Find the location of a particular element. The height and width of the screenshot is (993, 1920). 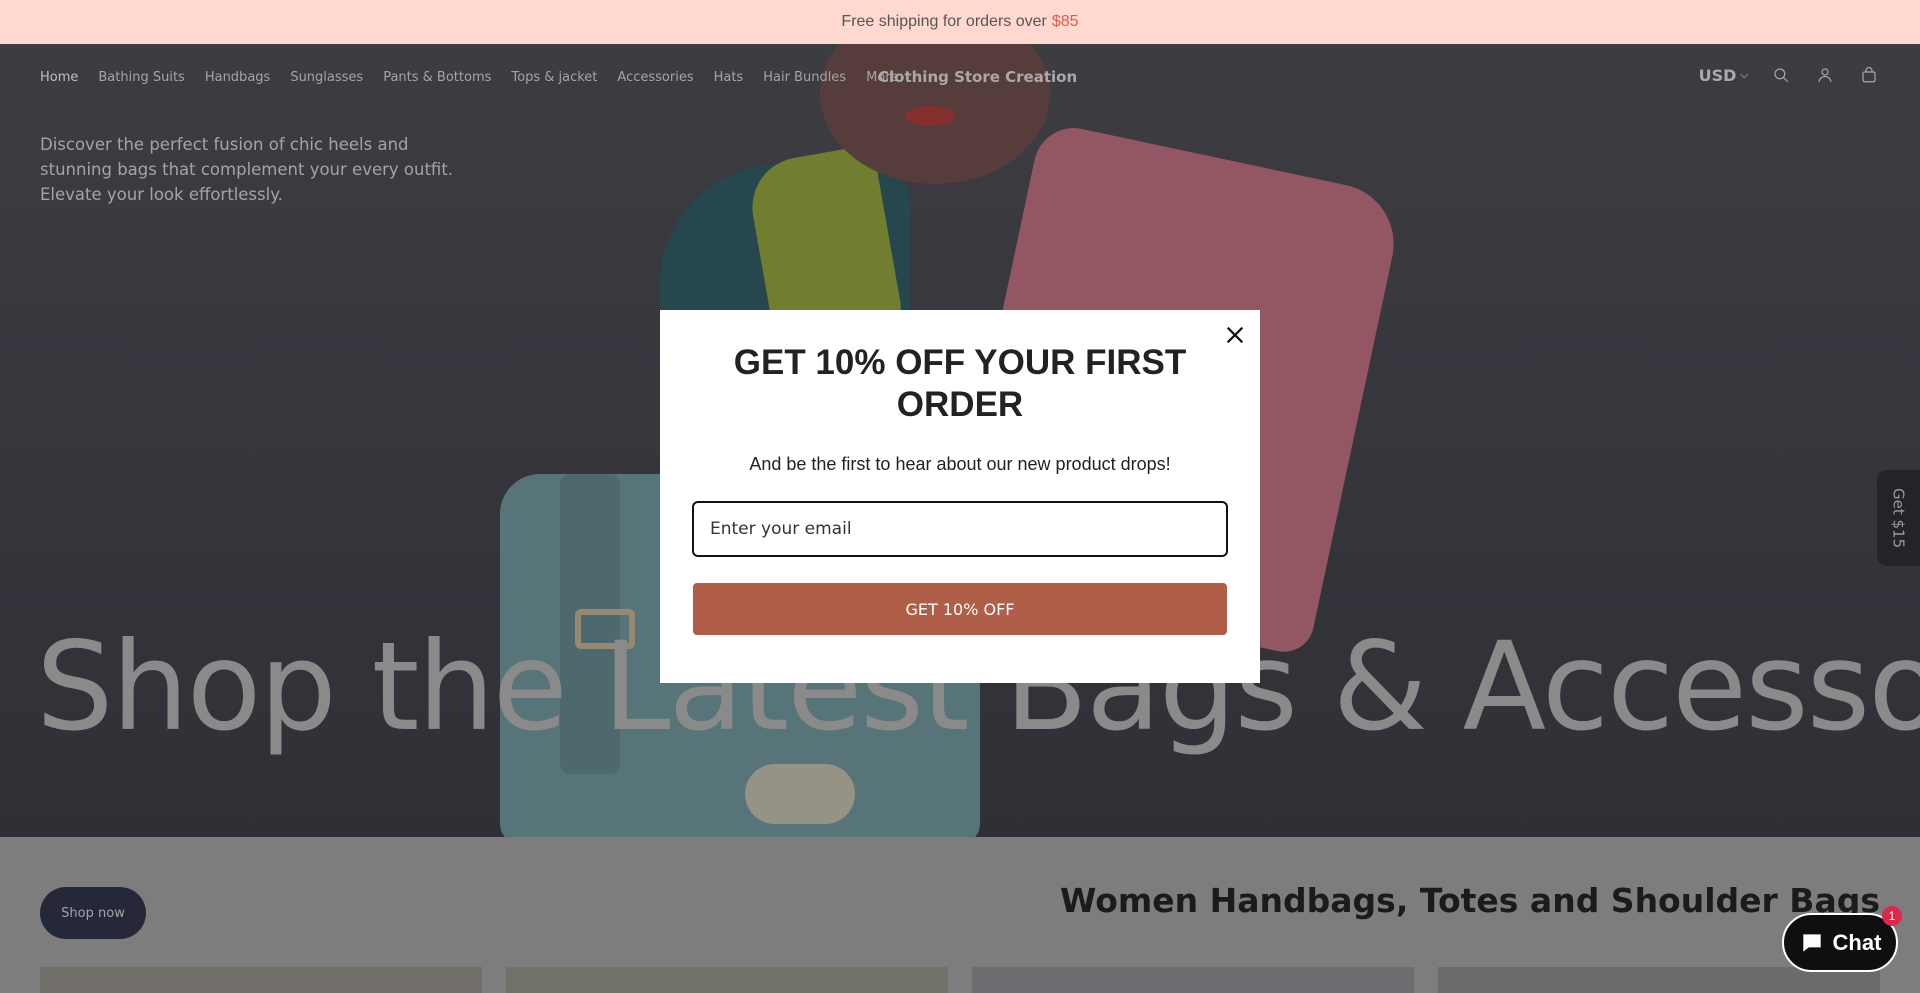

chat-notification-badge: 1 is located at coordinates (1892, 916).